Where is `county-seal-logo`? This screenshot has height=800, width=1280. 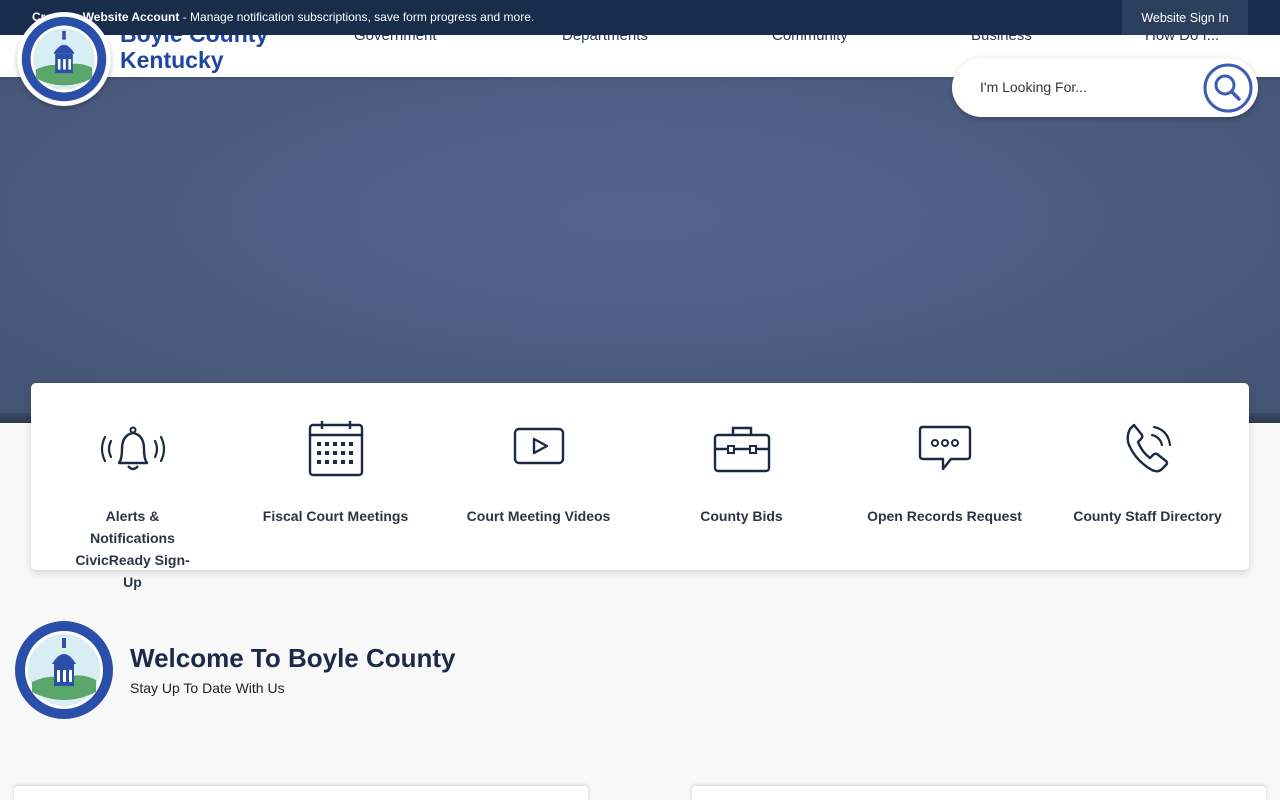
county-seal-logo is located at coordinates (64, 59).